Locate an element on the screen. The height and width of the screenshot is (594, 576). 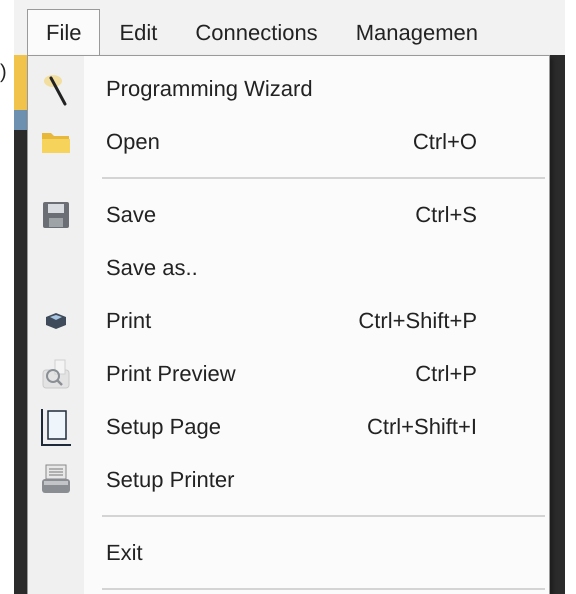
menu-item: Setup Page Ctrl+Shift+I is located at coordinates (288, 426).